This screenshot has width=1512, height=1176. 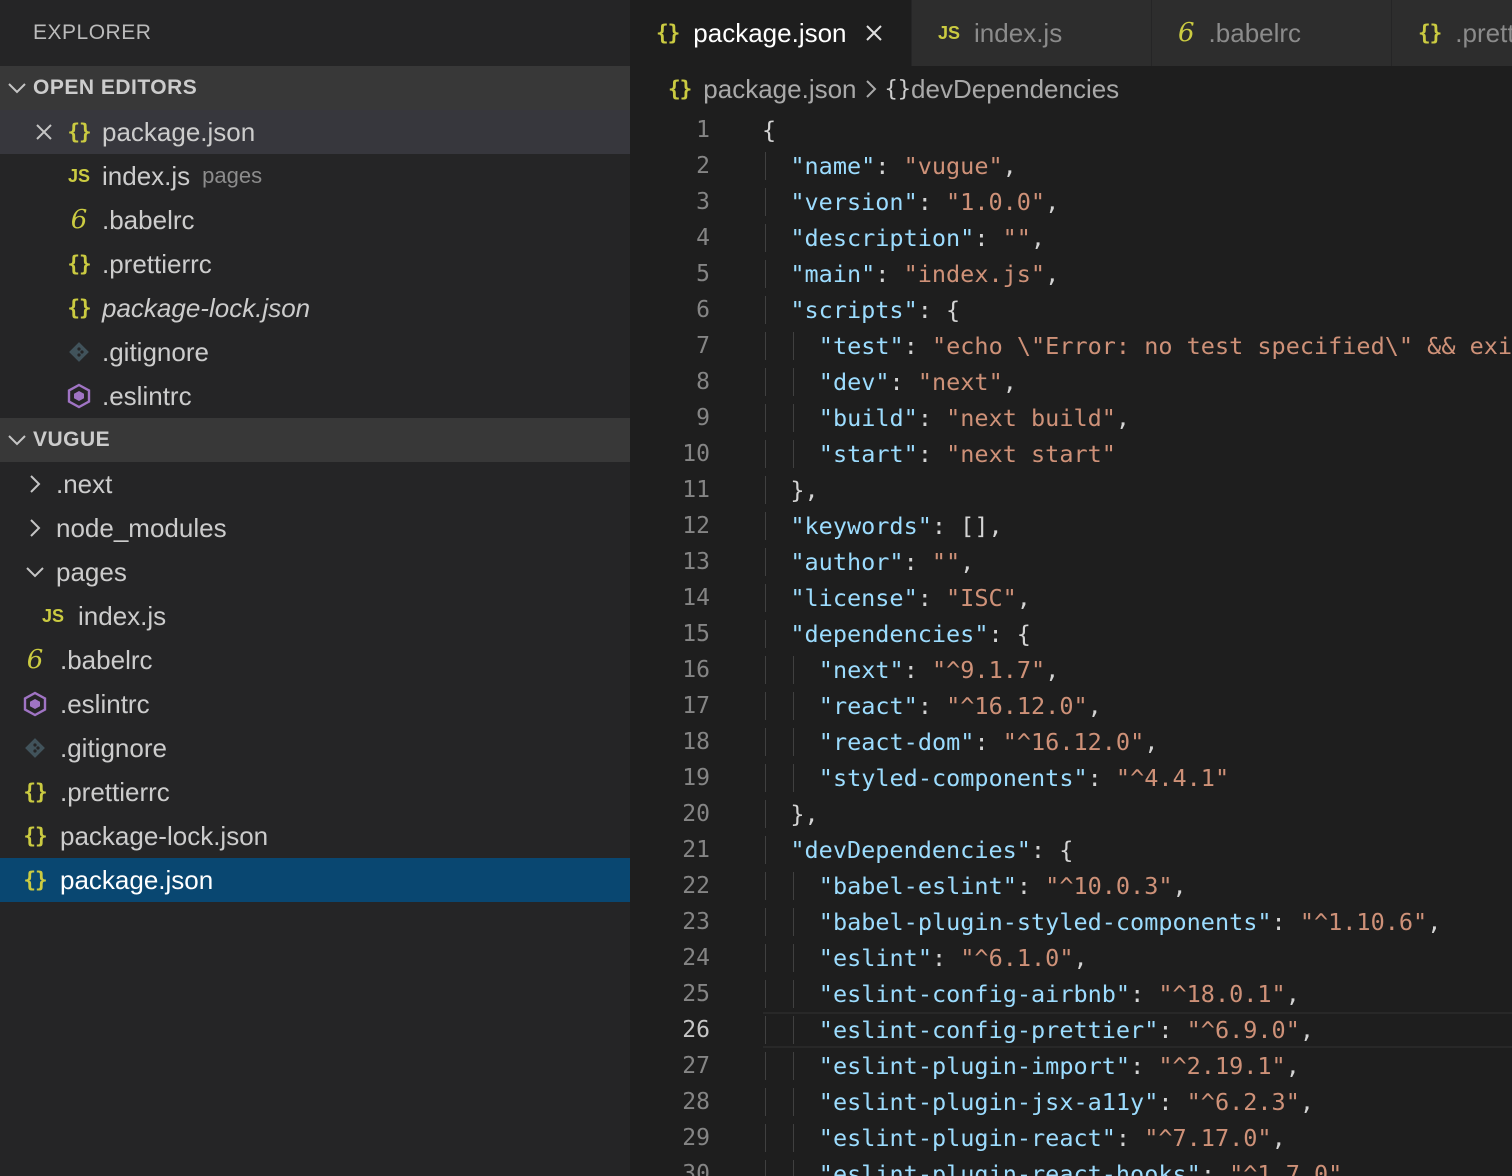 What do you see at coordinates (1071, 1166) in the screenshot?
I see `code-line: 30 "eslint-plugin-react-hooks": "^1.7.0"` at bounding box center [1071, 1166].